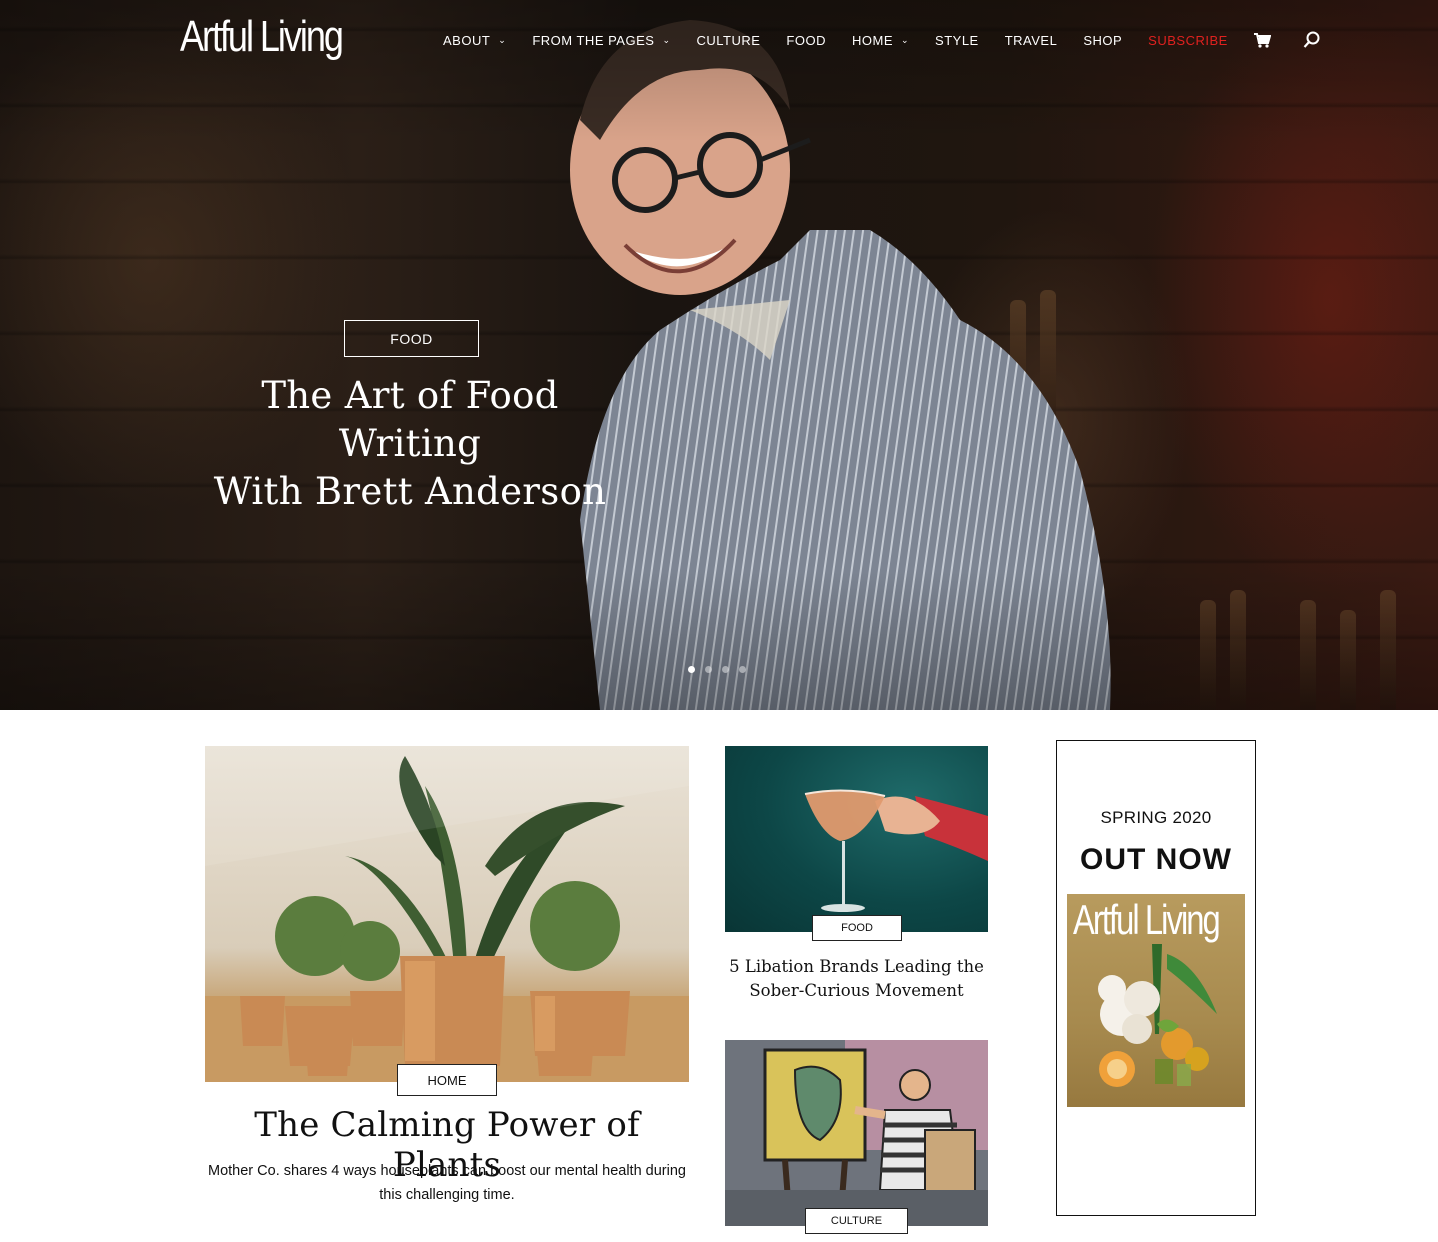 This screenshot has width=1438, height=1242. I want to click on cocktail-illustration, so click(896, 850).